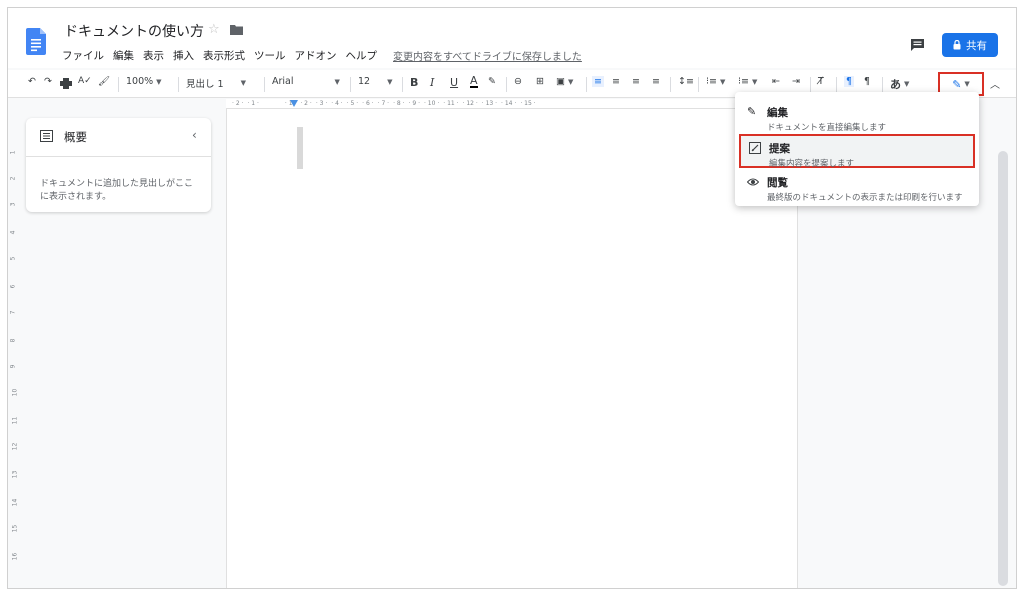 The image size is (1024, 600). I want to click on menu-format: 表示形式, so click(224, 55).